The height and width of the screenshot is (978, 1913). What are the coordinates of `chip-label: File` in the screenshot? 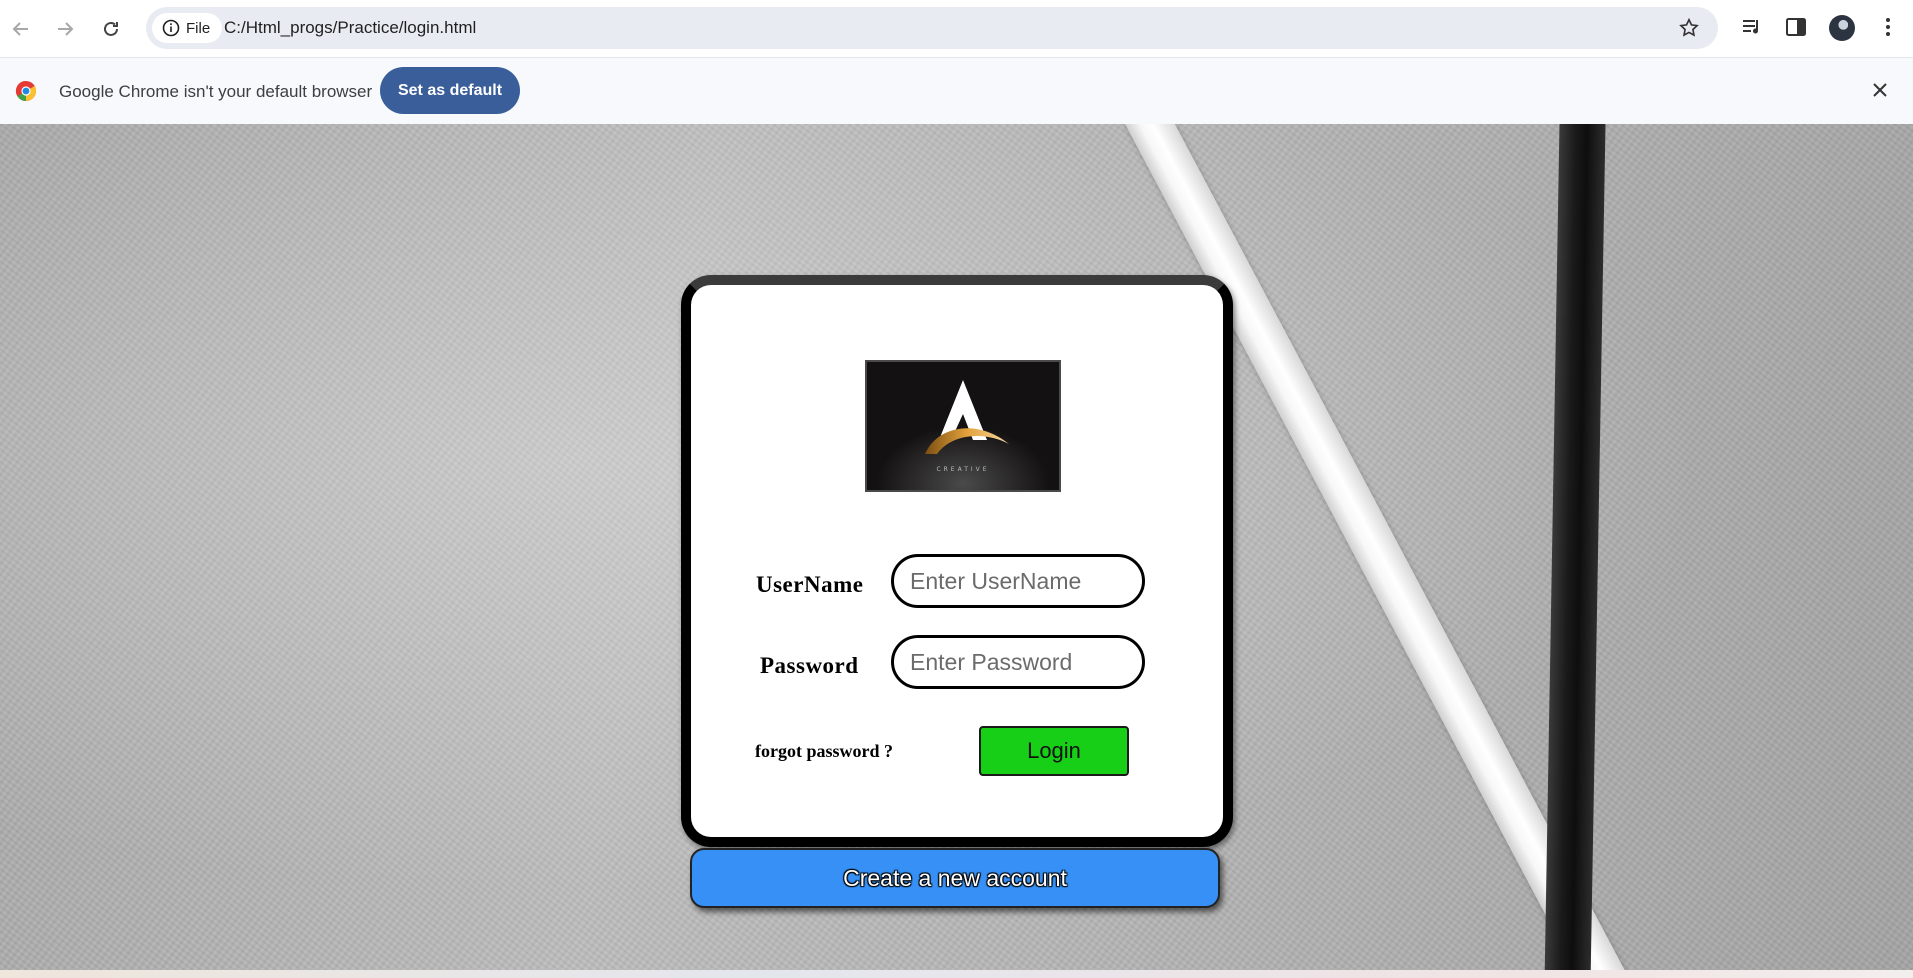 It's located at (198, 28).